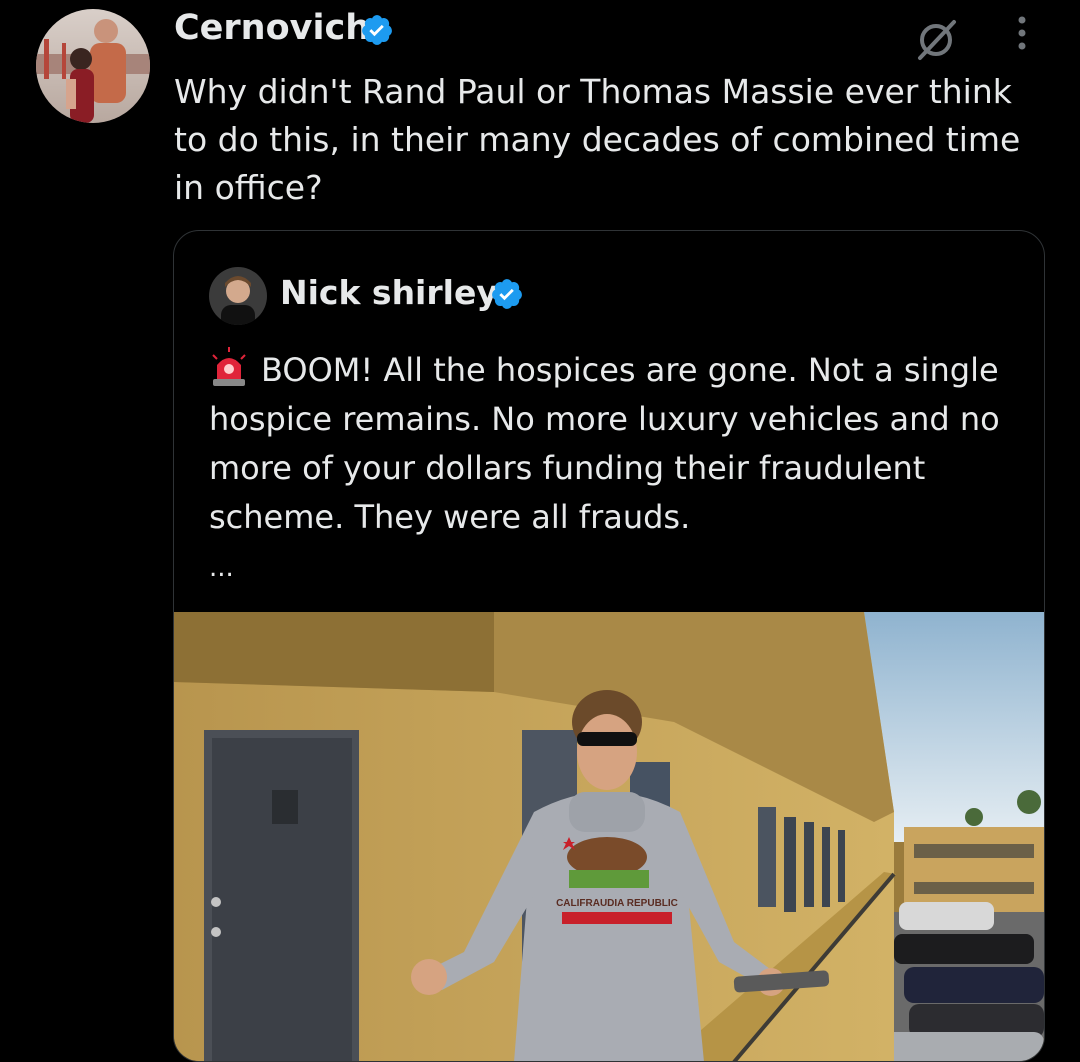 This screenshot has width=1080, height=1062. I want to click on author-name: Cernovich, so click(272, 28).